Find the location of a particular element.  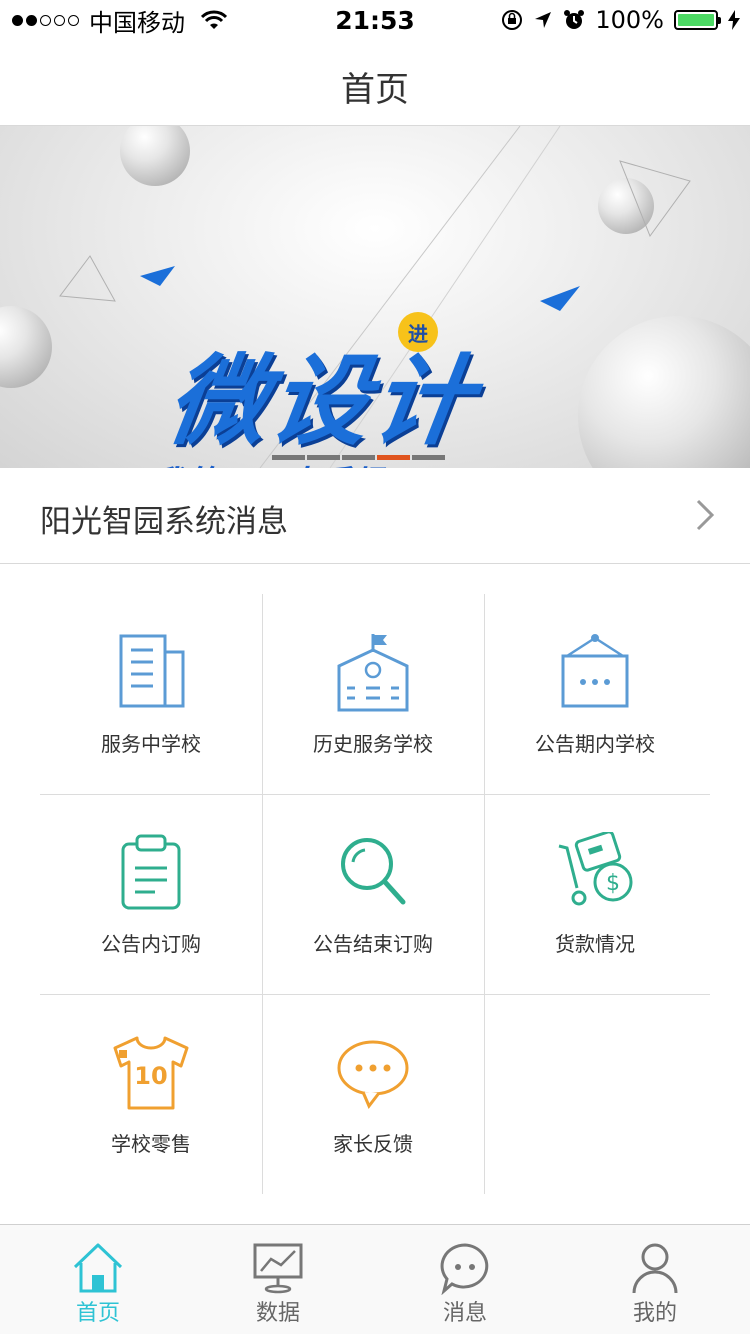

grid-item-serving-schools: 服务中学校 is located at coordinates (151, 694).